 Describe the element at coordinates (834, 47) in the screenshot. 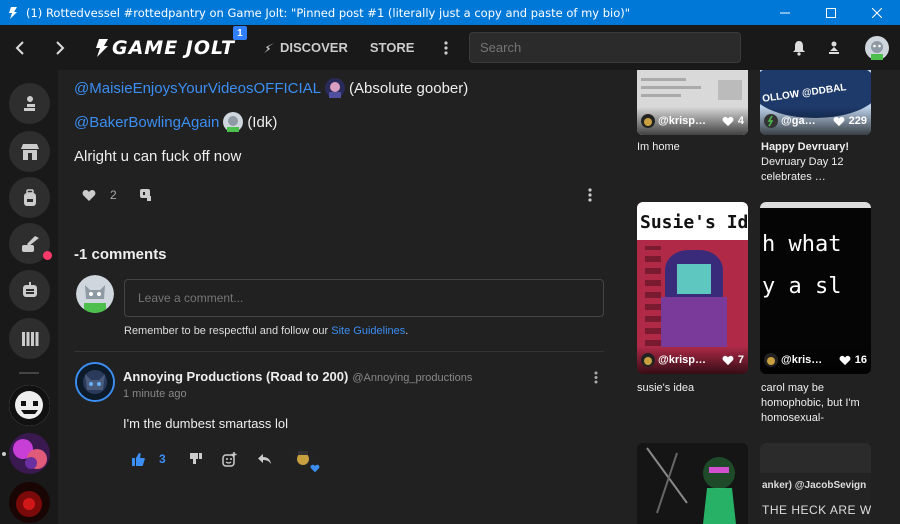

I see `friend-requests-icon` at that location.